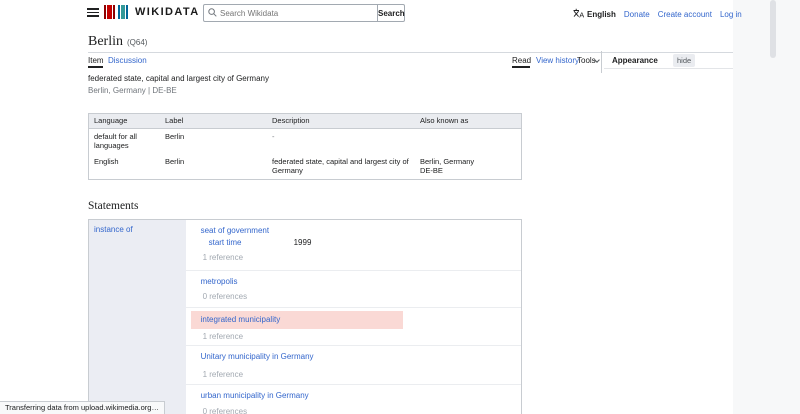 The height and width of the screenshot is (414, 800). I want to click on statement-value-link: Unitary municipality in Germany, so click(257, 356).